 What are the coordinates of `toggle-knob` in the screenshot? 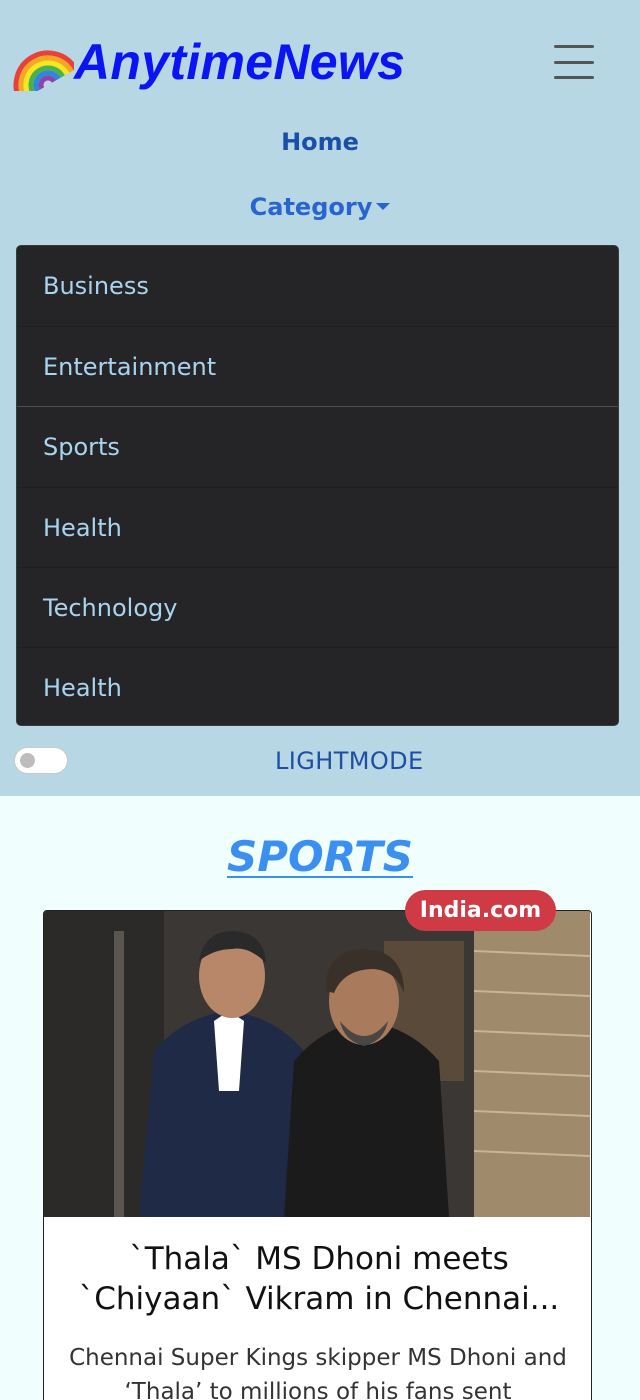 It's located at (27, 760).